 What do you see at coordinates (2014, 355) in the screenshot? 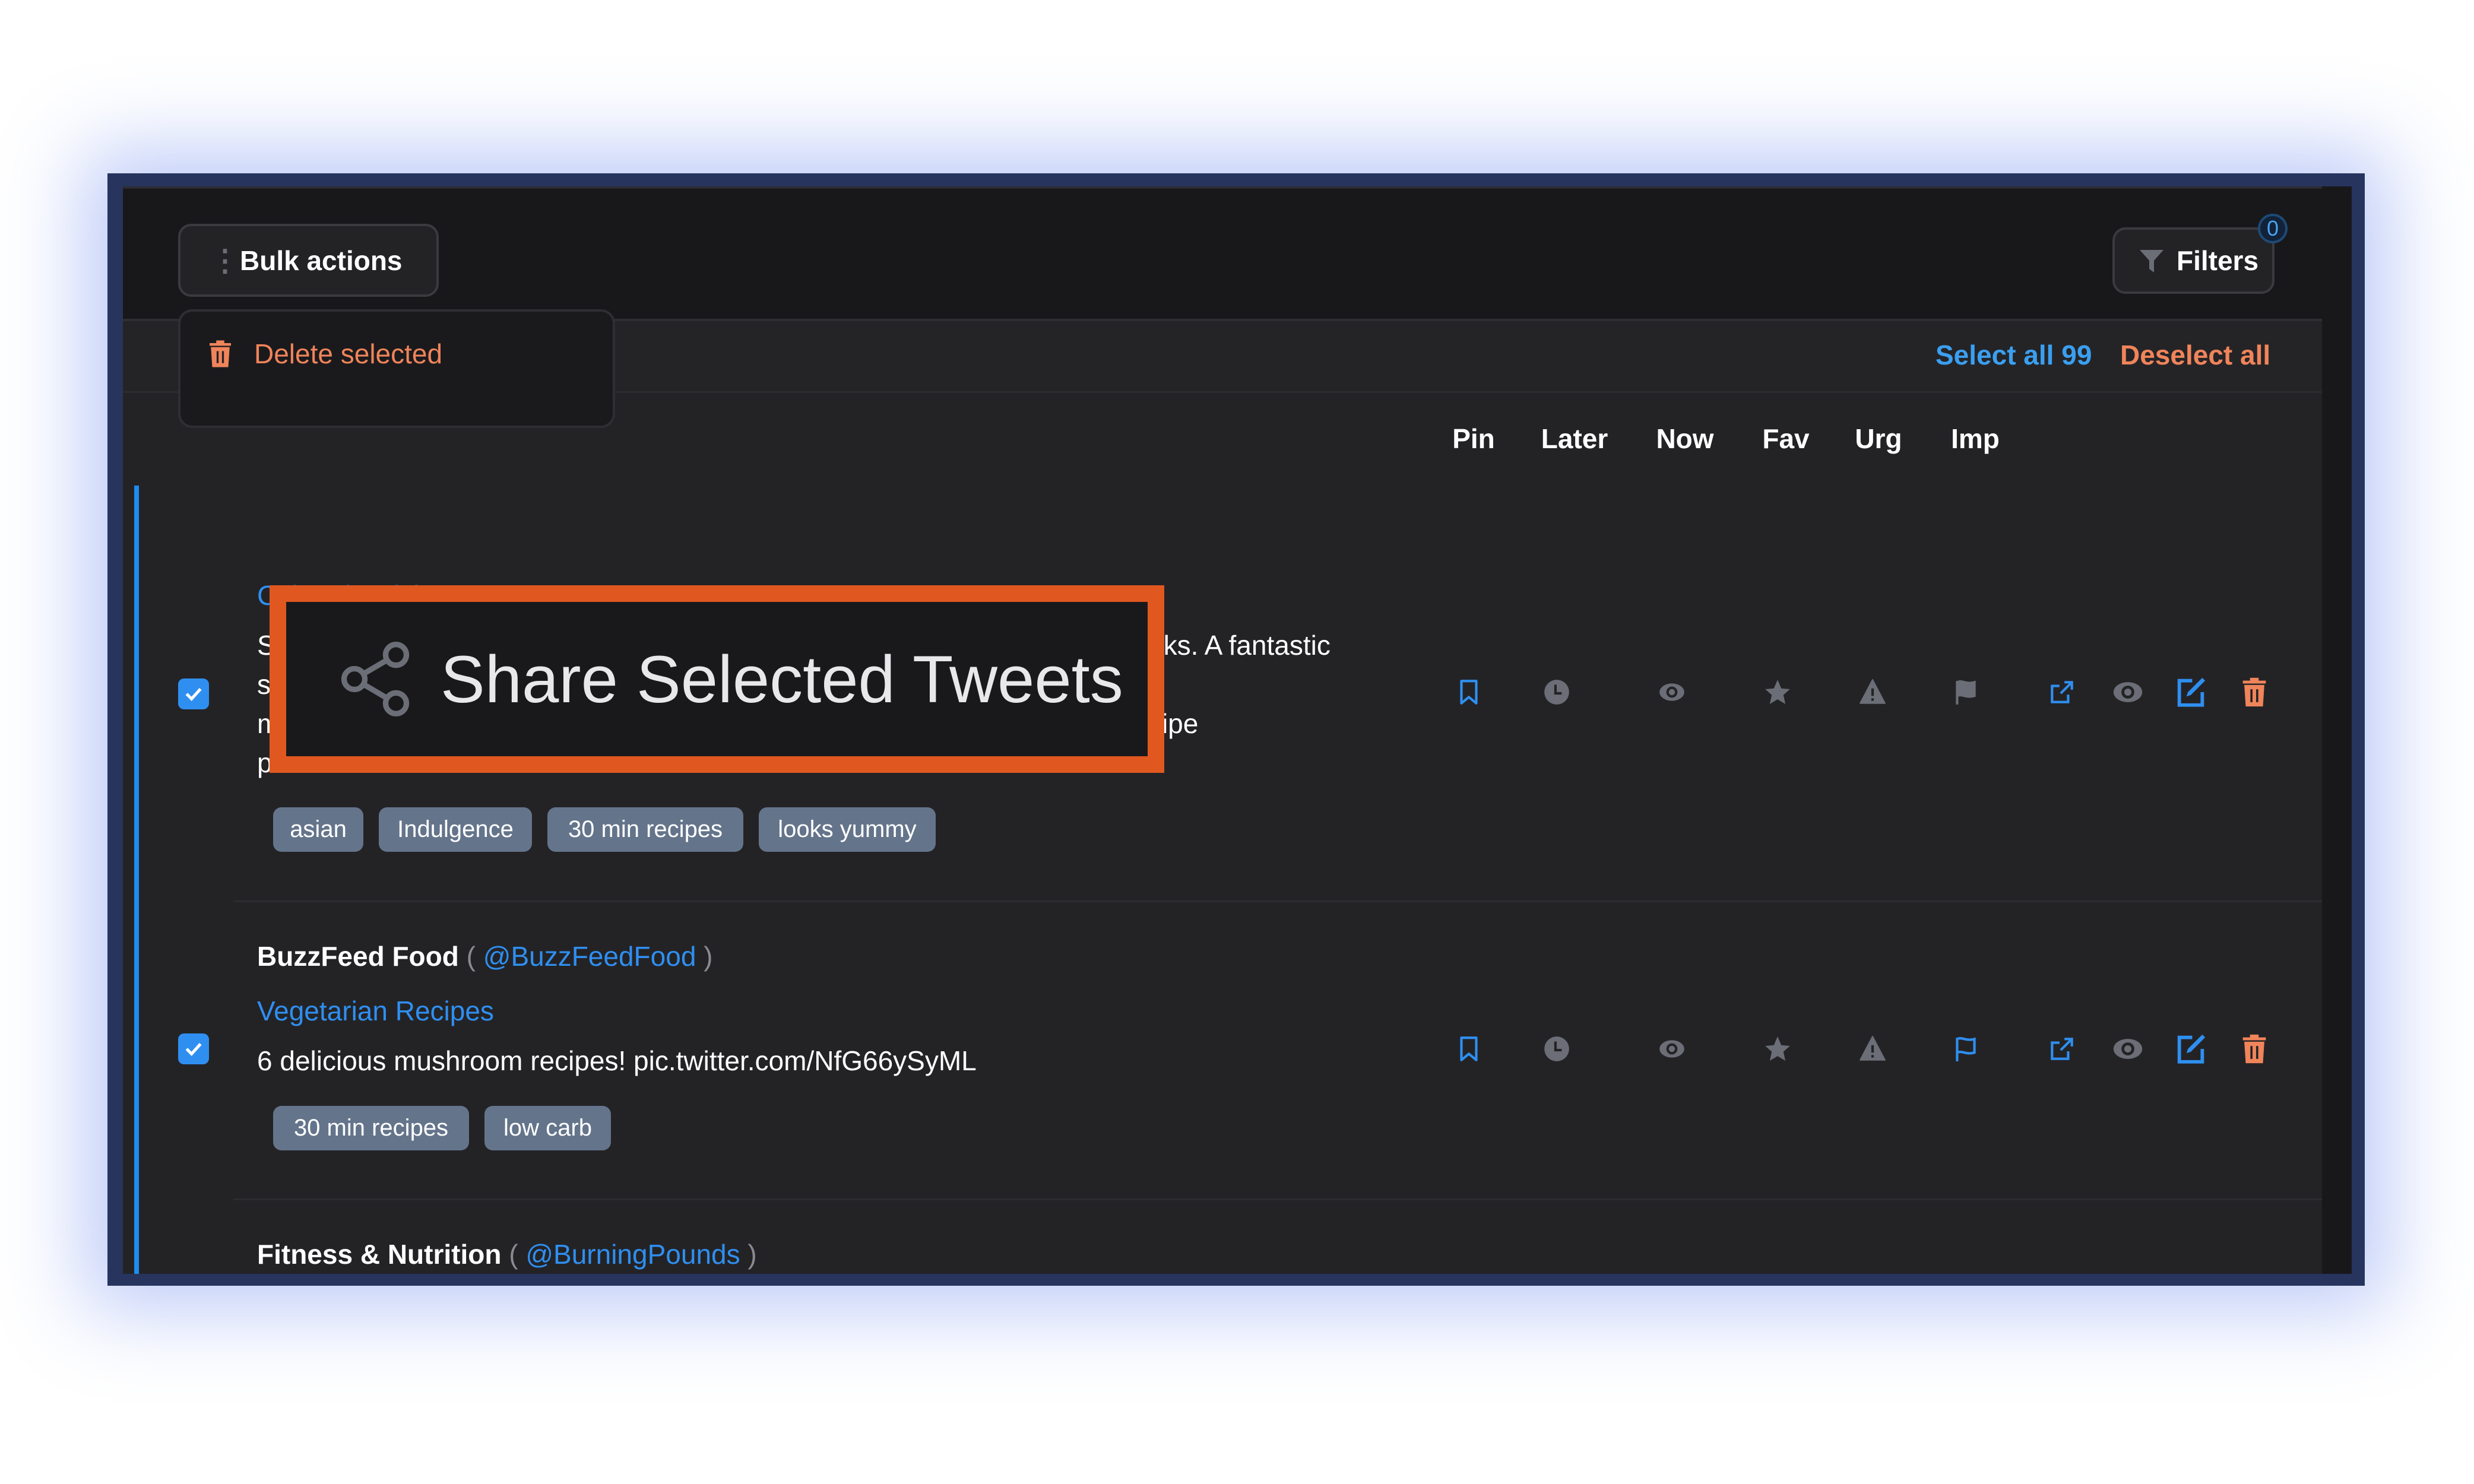
I see `select-all-link: Select all 99` at bounding box center [2014, 355].